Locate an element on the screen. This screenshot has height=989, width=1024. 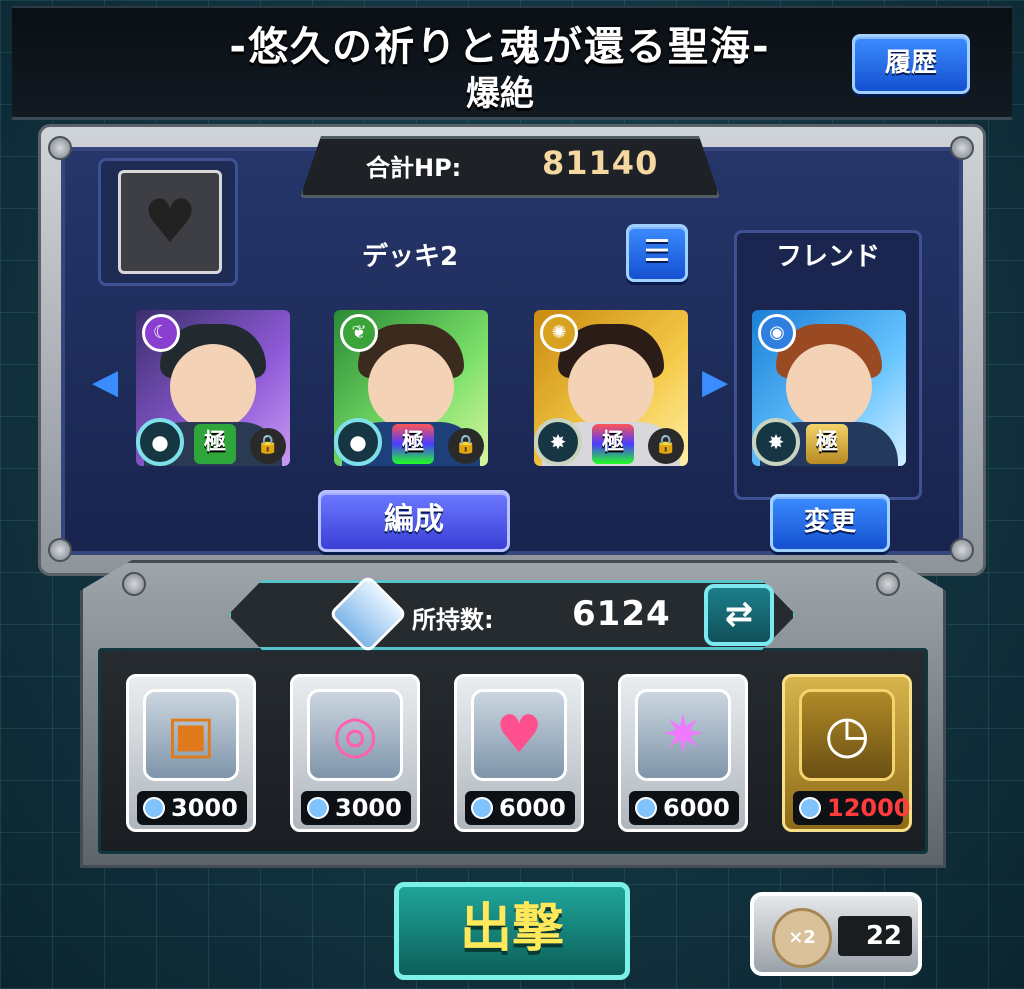
ticket-count: 22 is located at coordinates (875, 936).